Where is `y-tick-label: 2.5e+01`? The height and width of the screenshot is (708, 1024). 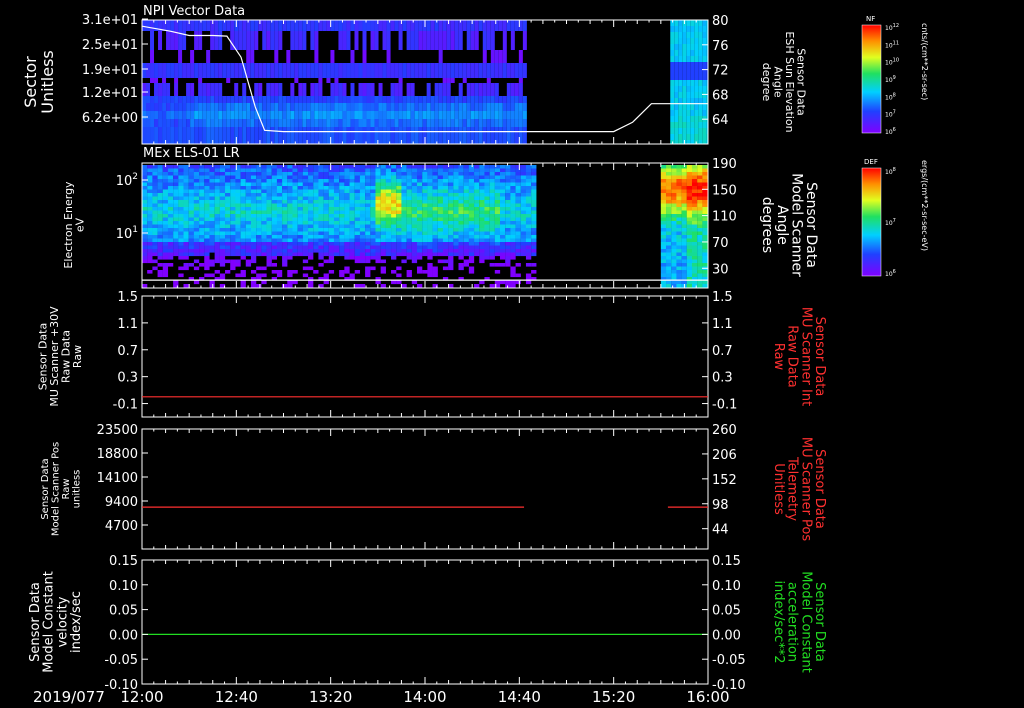 y-tick-label: 2.5e+01 is located at coordinates (110, 45).